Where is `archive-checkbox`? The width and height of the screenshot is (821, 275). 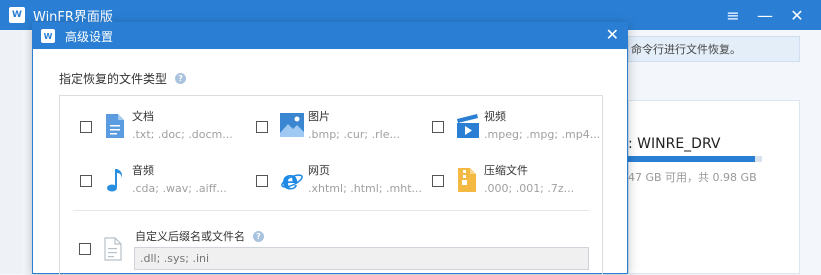
archive-checkbox is located at coordinates (438, 181).